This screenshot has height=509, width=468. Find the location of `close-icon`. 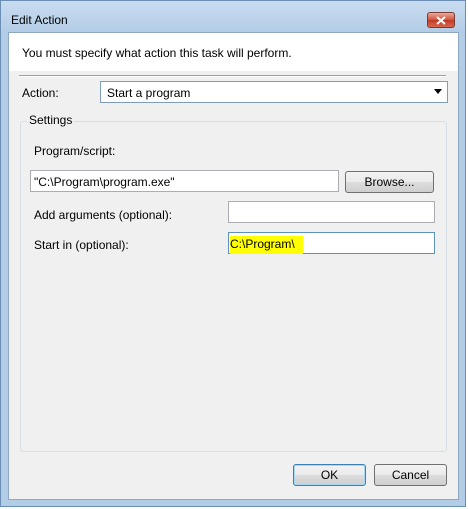

close-icon is located at coordinates (441, 20).